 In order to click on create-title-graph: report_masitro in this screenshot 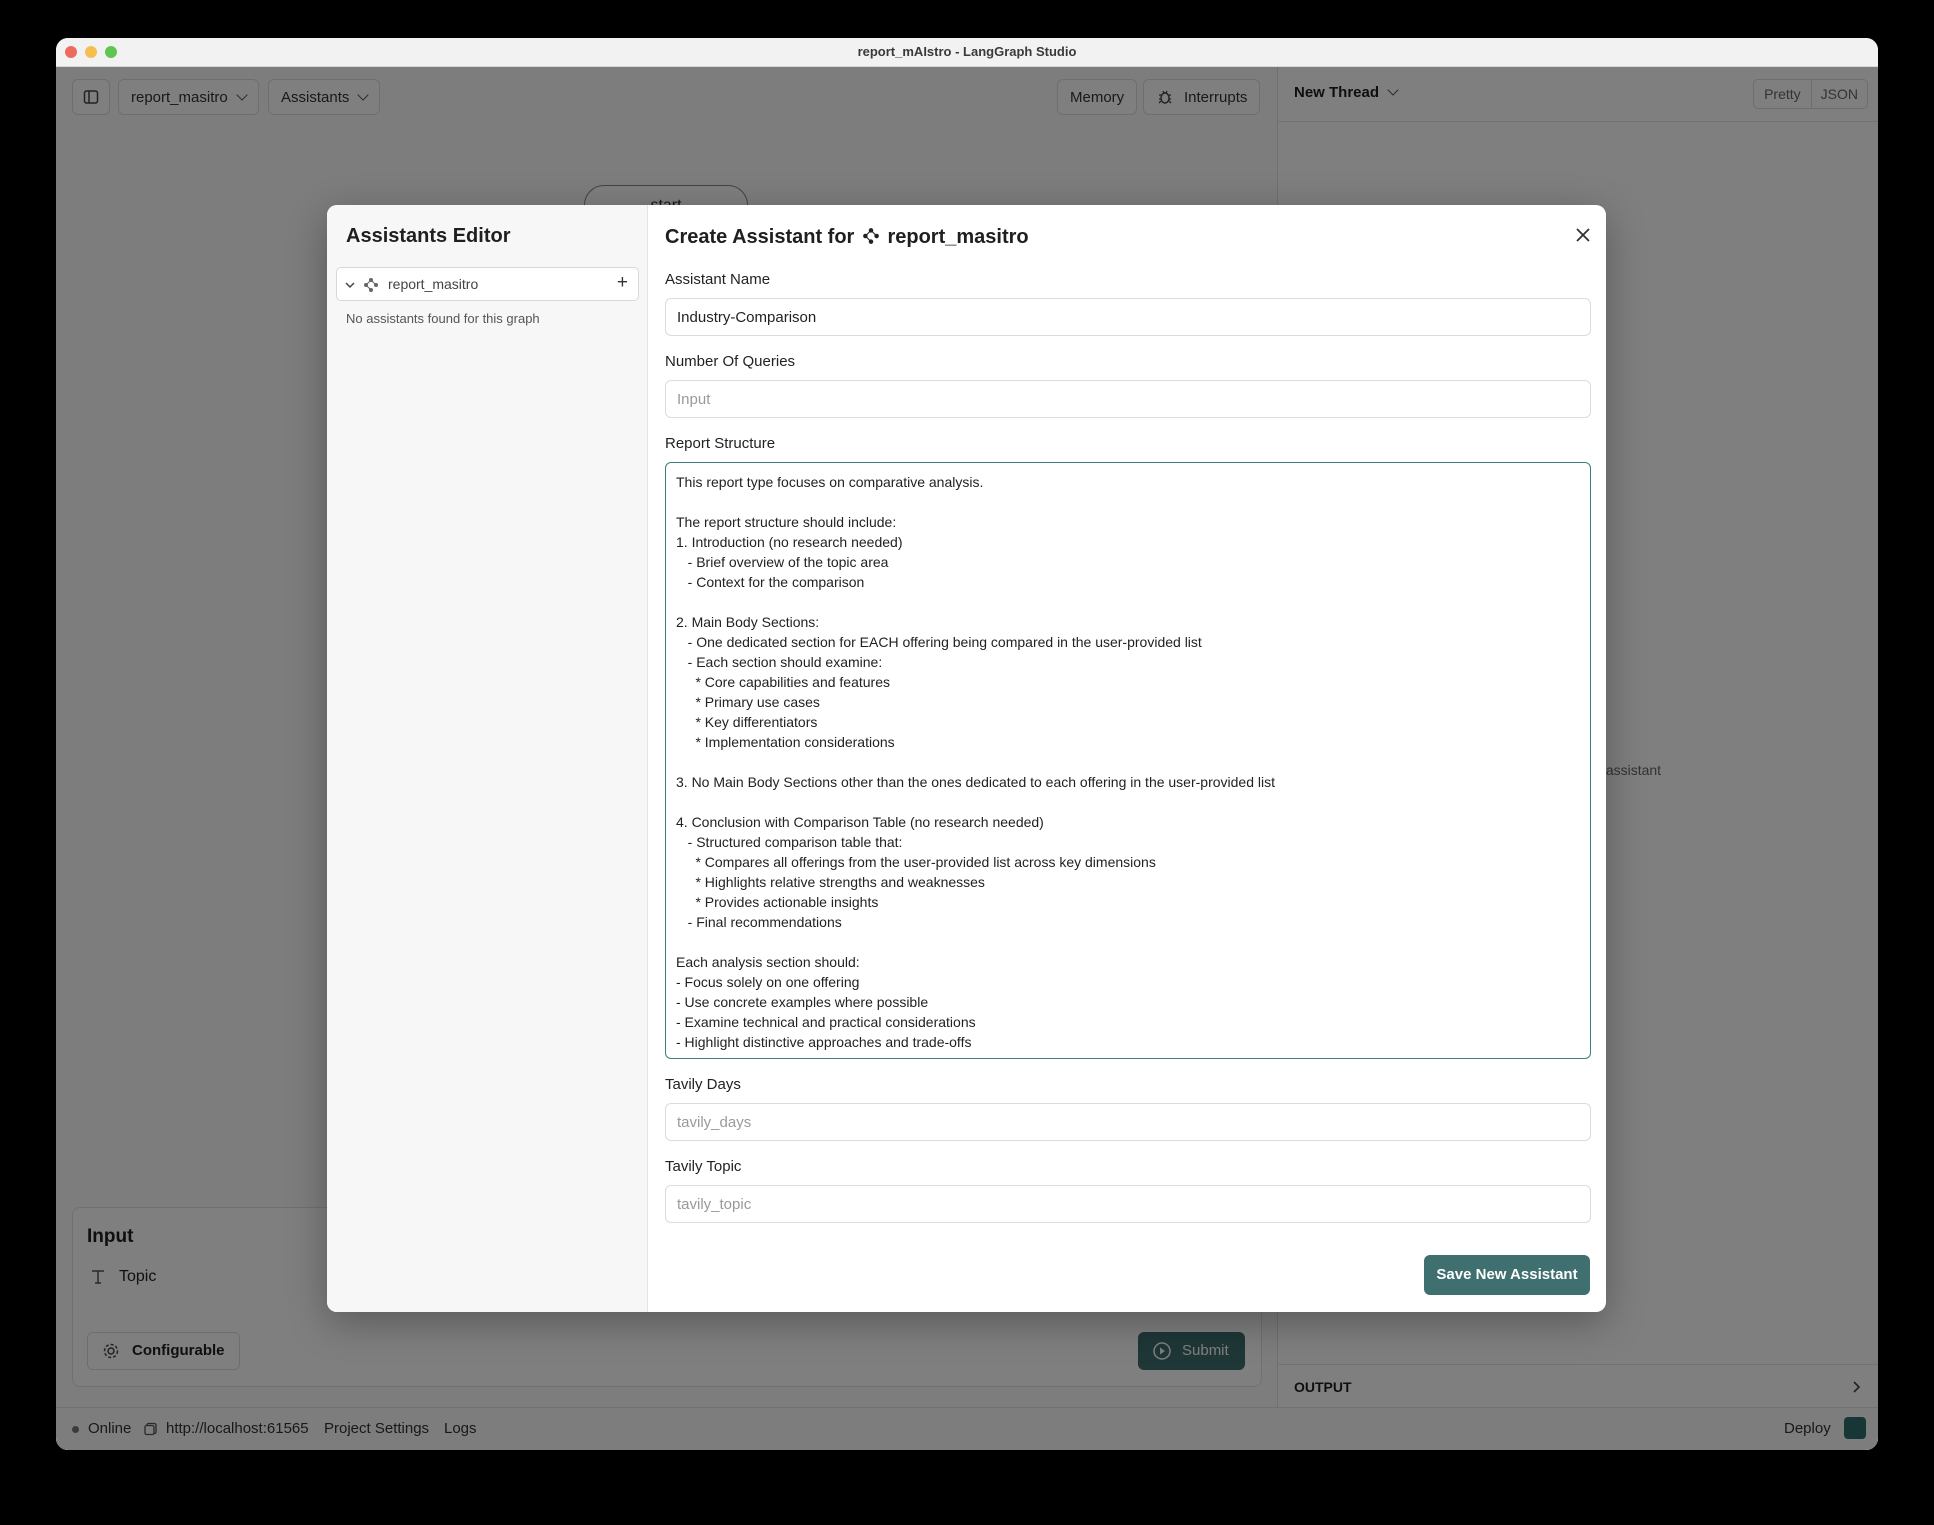, I will do `click(958, 237)`.